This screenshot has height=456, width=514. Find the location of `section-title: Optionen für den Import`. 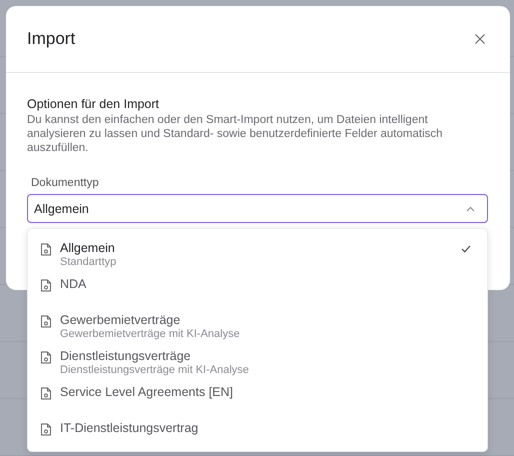

section-title: Optionen für den Import is located at coordinates (93, 104).